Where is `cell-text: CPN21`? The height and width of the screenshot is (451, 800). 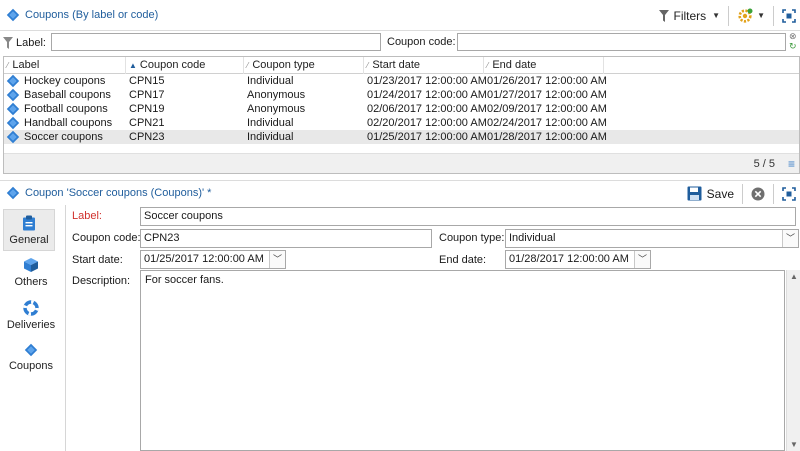
cell-text: CPN21 is located at coordinates (147, 123).